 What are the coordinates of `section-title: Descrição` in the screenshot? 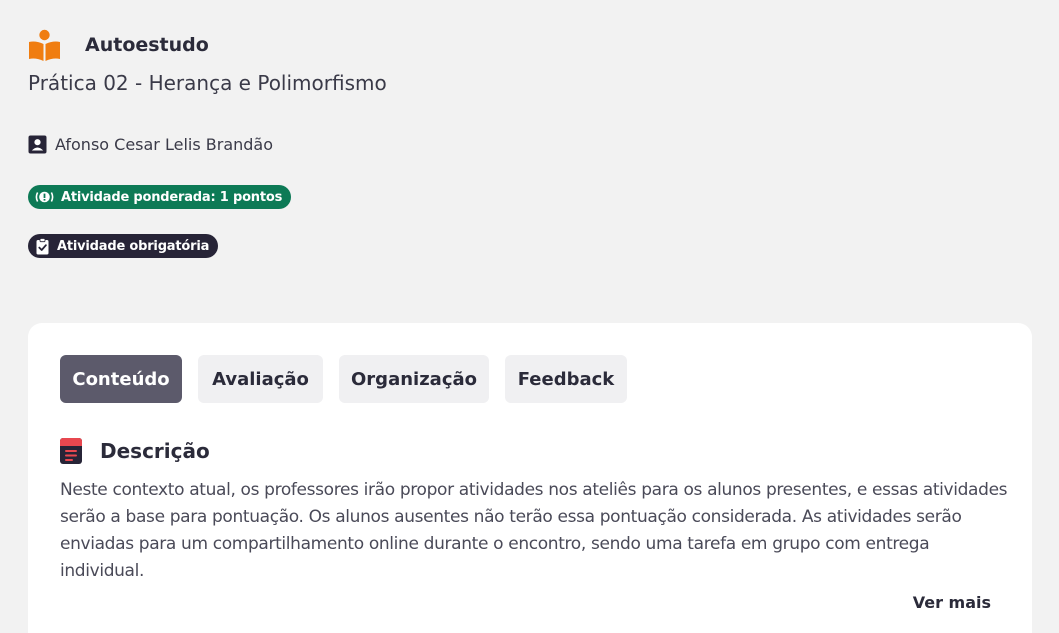 It's located at (155, 451).